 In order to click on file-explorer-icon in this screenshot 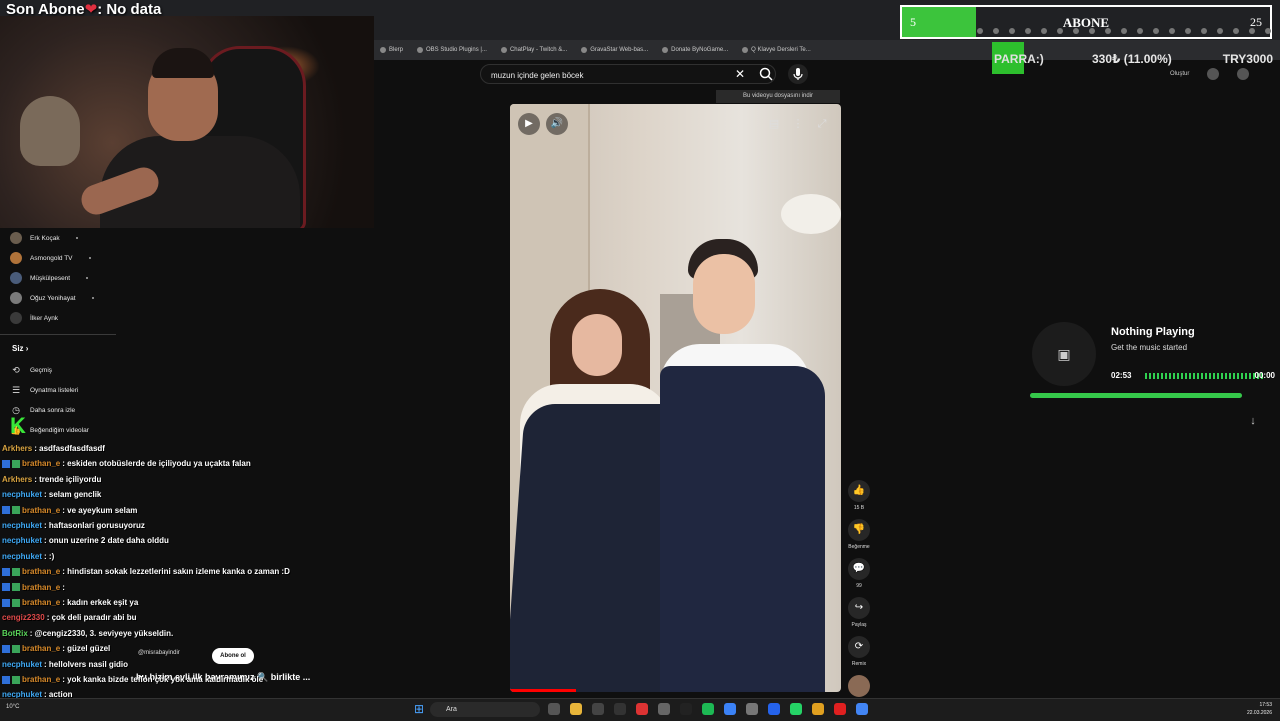, I will do `click(576, 709)`.